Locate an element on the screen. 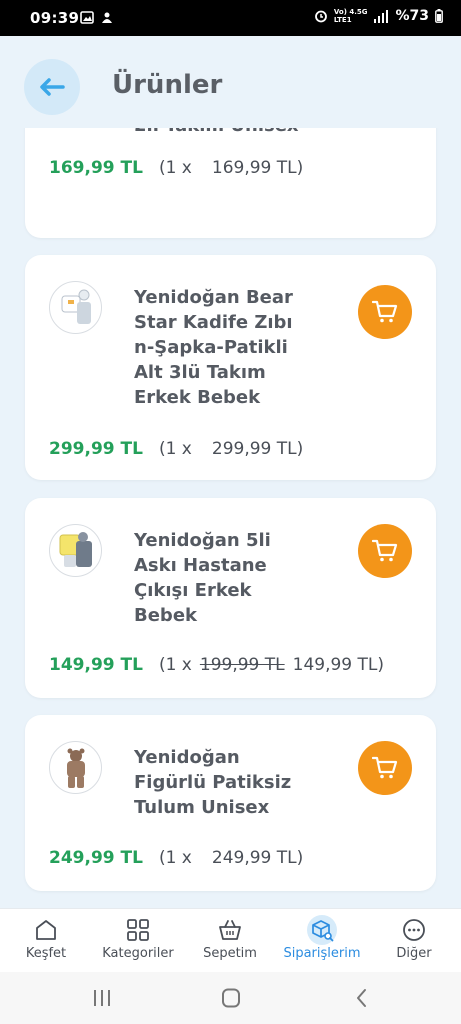 This screenshot has width=461, height=1024. price-row: 169,99 TL (1 x 169,99 TL) is located at coordinates (176, 168).